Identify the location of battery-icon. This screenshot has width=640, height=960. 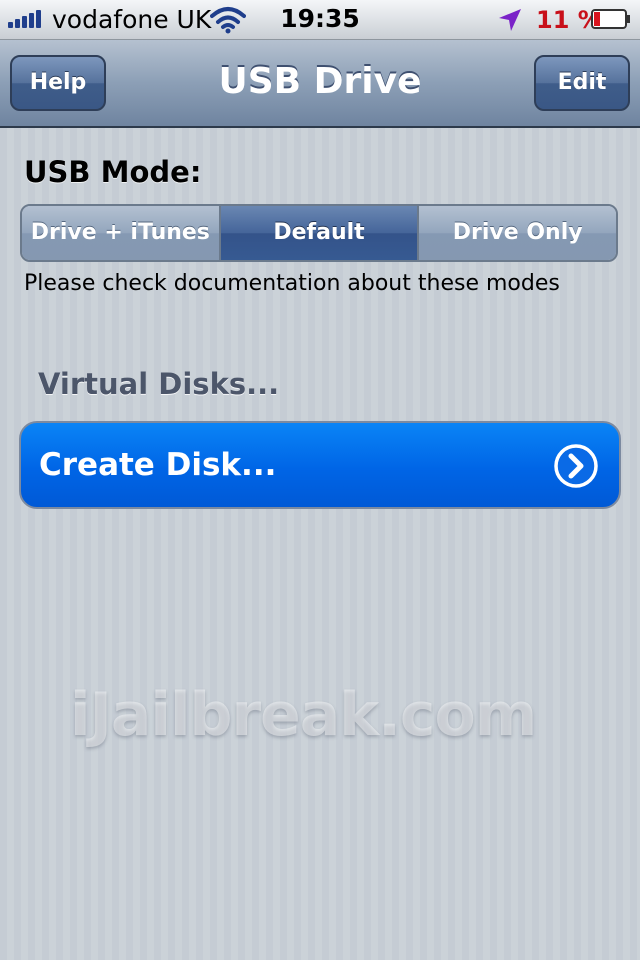
(610, 19).